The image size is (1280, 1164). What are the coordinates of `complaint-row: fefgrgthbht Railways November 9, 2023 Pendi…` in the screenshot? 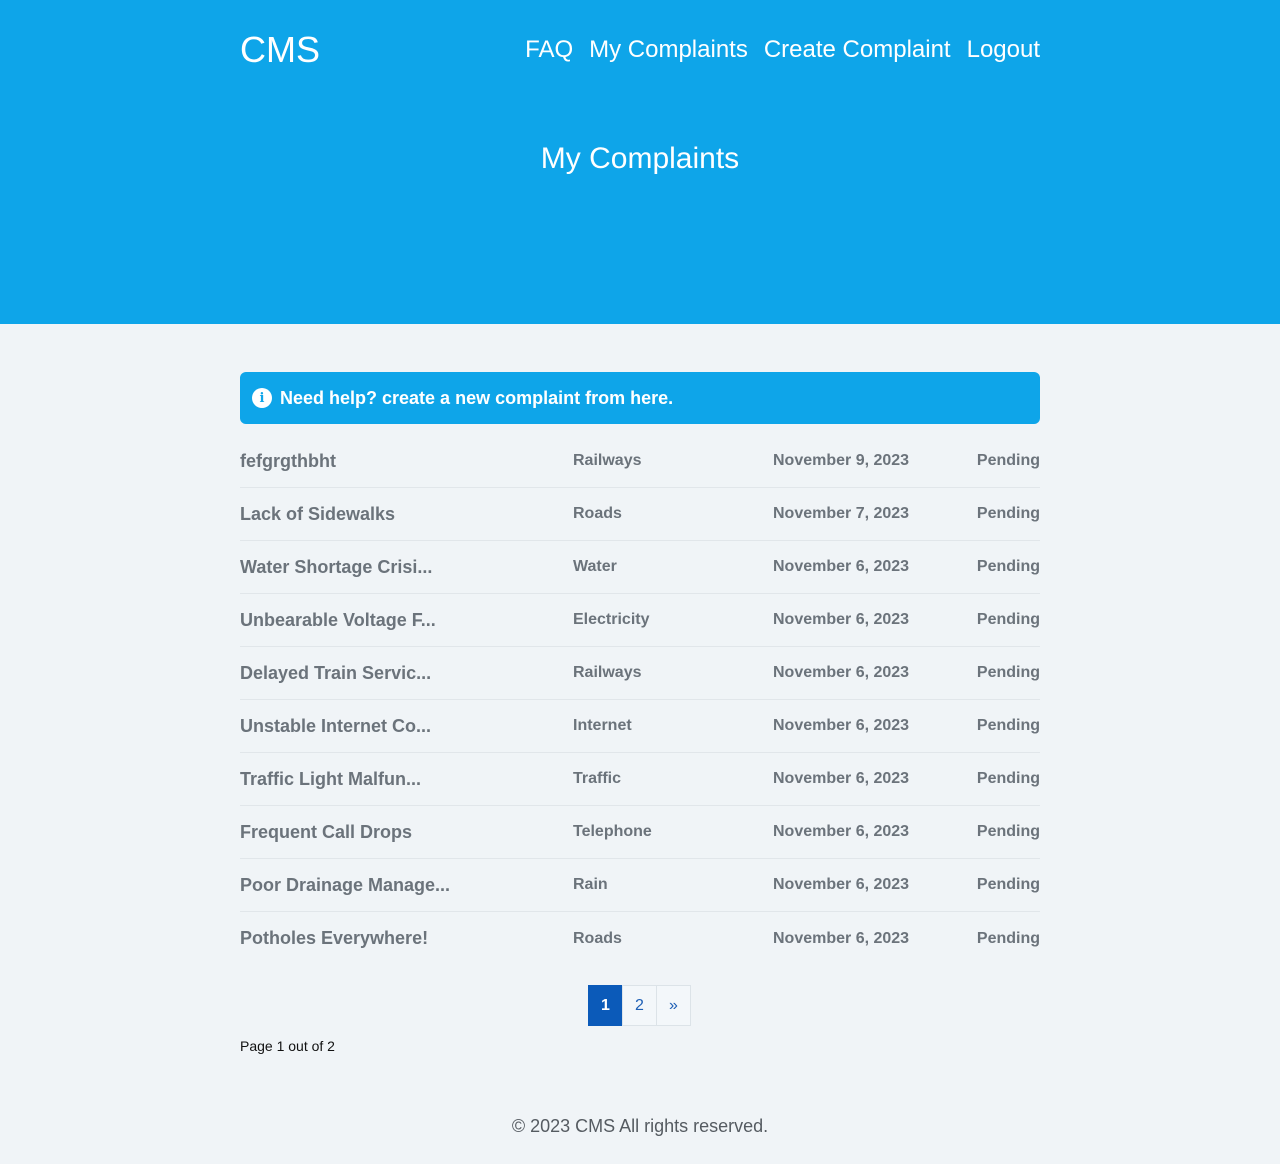 It's located at (640, 461).